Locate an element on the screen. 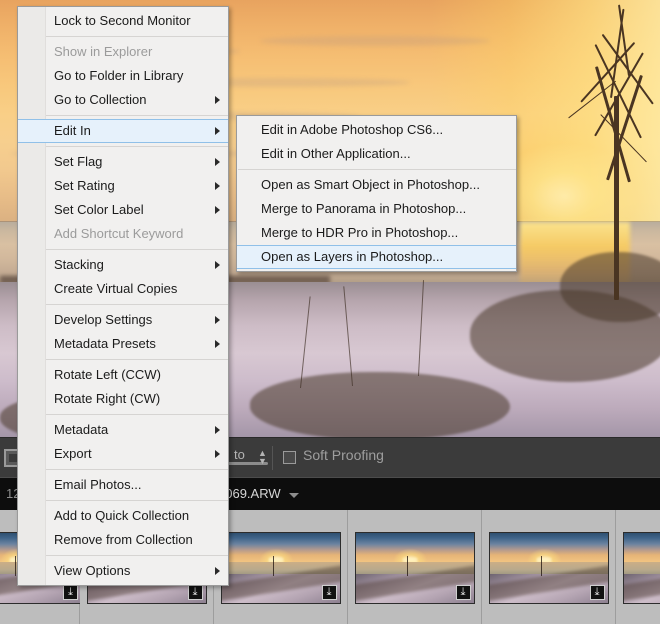 This screenshot has width=660, height=624. menu-item-label: Develop Settings is located at coordinates (103, 319).